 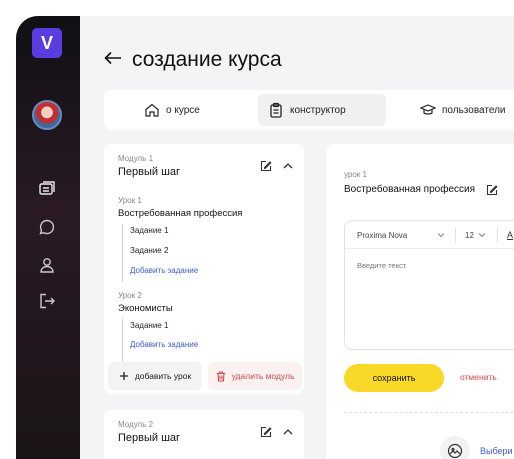 I want to click on cancel-button: отменить, so click(x=478, y=377).